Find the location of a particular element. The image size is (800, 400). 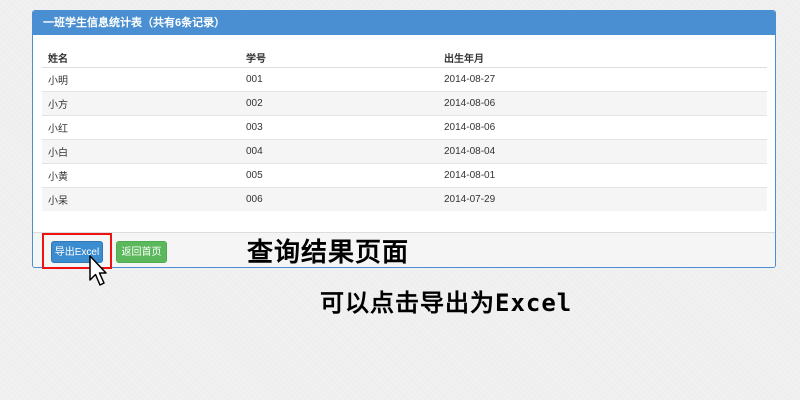

cell-name: 小方 is located at coordinates (141, 103).